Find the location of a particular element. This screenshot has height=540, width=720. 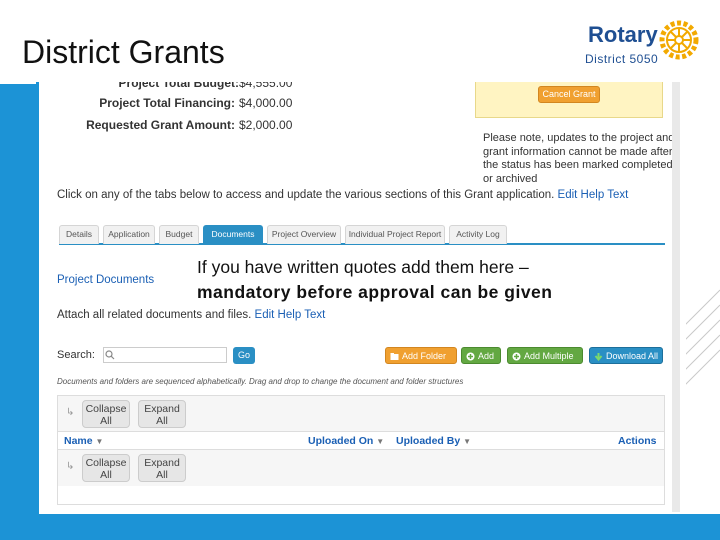

slide-title: District Grants is located at coordinates (123, 52).